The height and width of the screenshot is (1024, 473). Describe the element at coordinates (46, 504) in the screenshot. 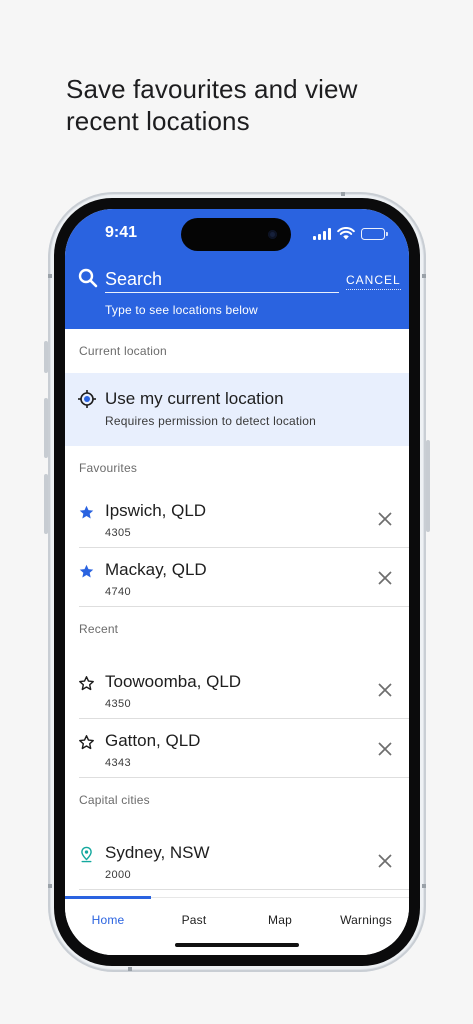

I see `volume-down-button` at that location.